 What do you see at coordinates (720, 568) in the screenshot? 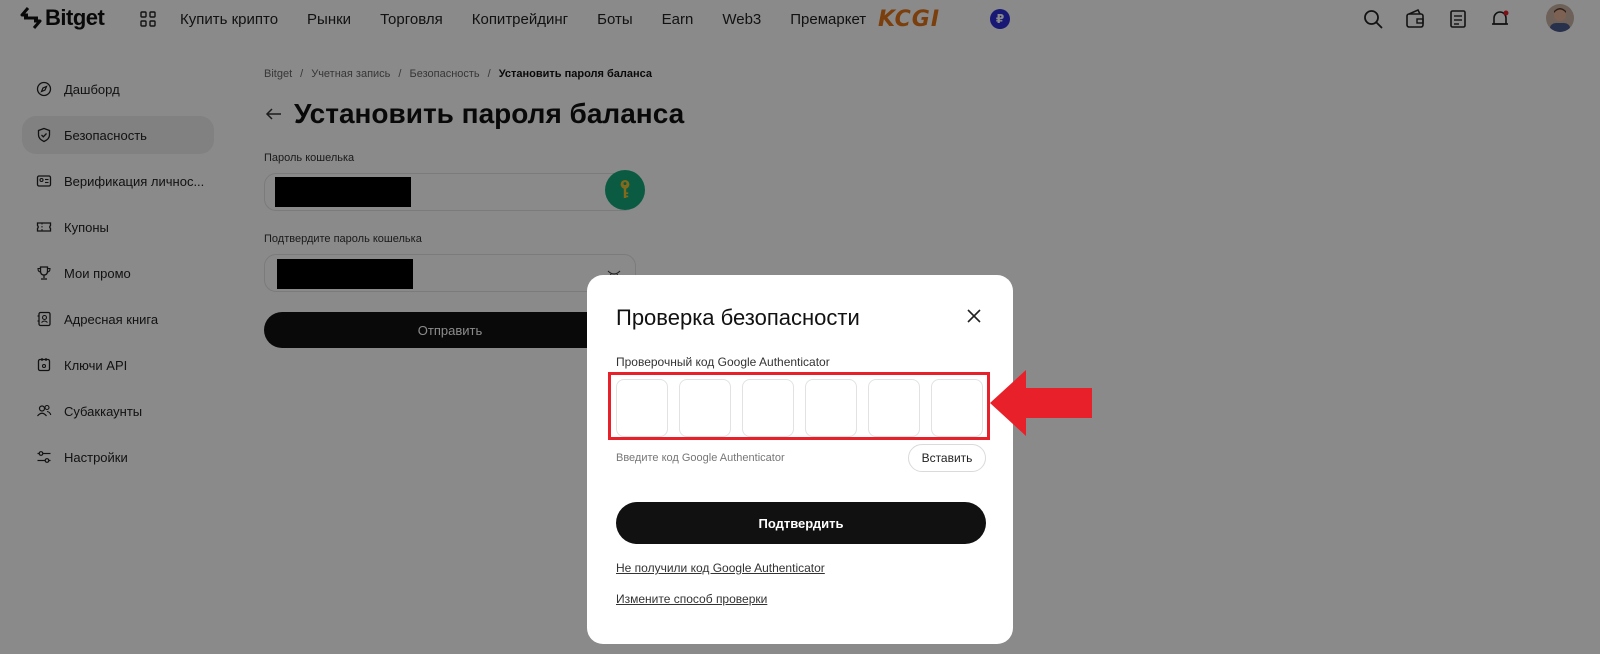
I see `no-code-received-link: Не получили код Google Authenticator` at bounding box center [720, 568].